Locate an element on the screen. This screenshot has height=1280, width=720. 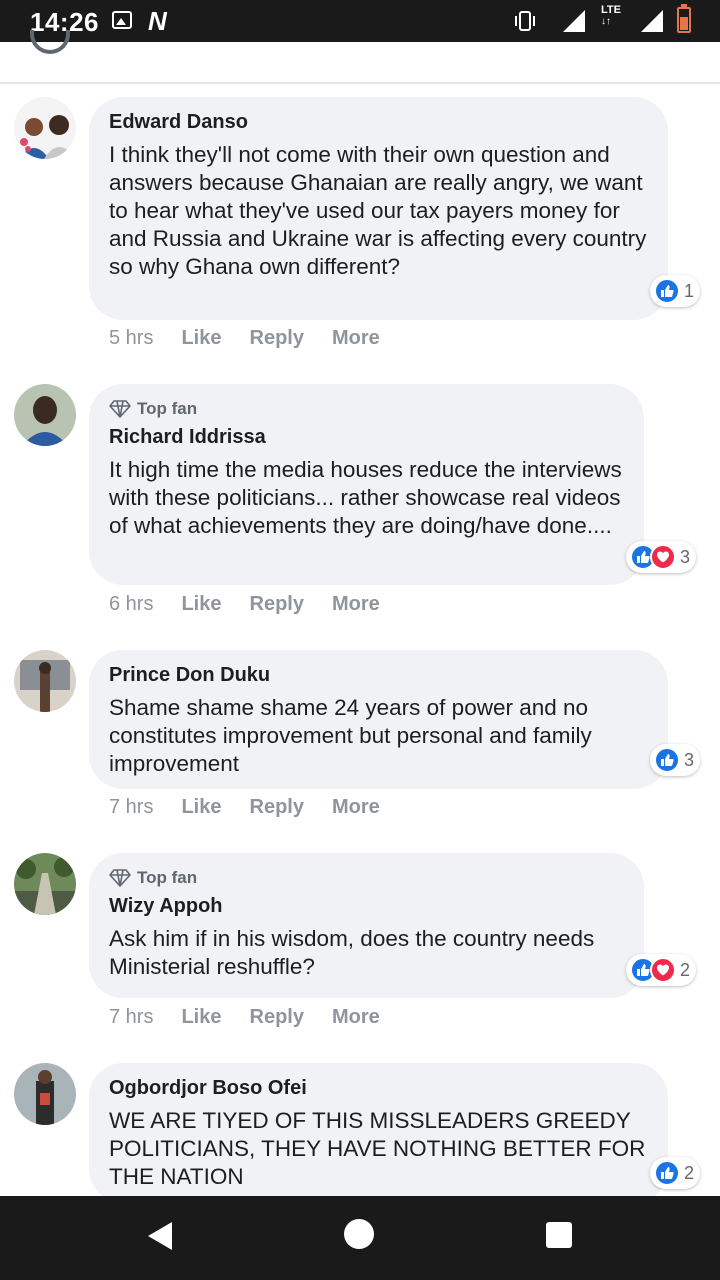
gallery-notification-icon is located at coordinates (122, 20).